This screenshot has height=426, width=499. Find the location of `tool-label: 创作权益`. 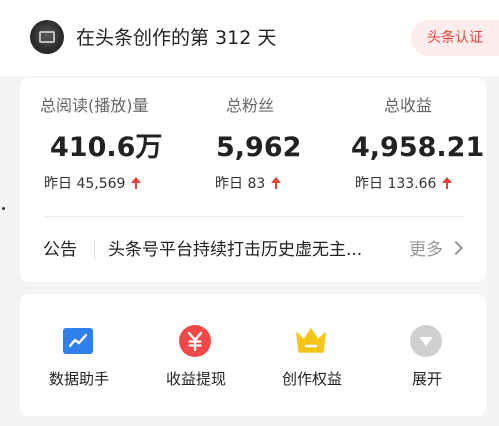

tool-label: 创作权益 is located at coordinates (311, 379).